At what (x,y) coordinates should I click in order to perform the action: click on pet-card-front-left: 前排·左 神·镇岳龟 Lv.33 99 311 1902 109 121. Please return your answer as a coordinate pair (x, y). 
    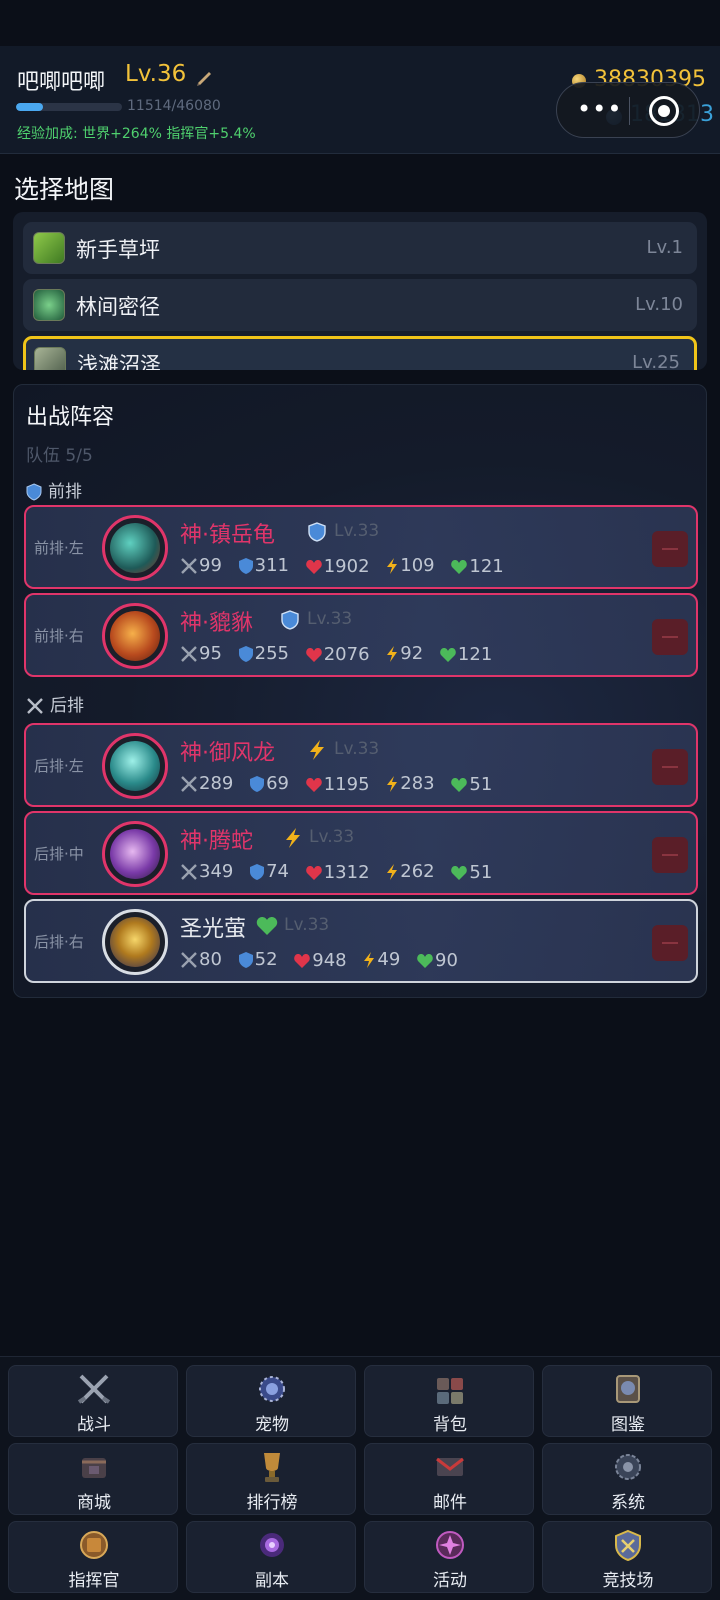
    Looking at the image, I should click on (361, 547).